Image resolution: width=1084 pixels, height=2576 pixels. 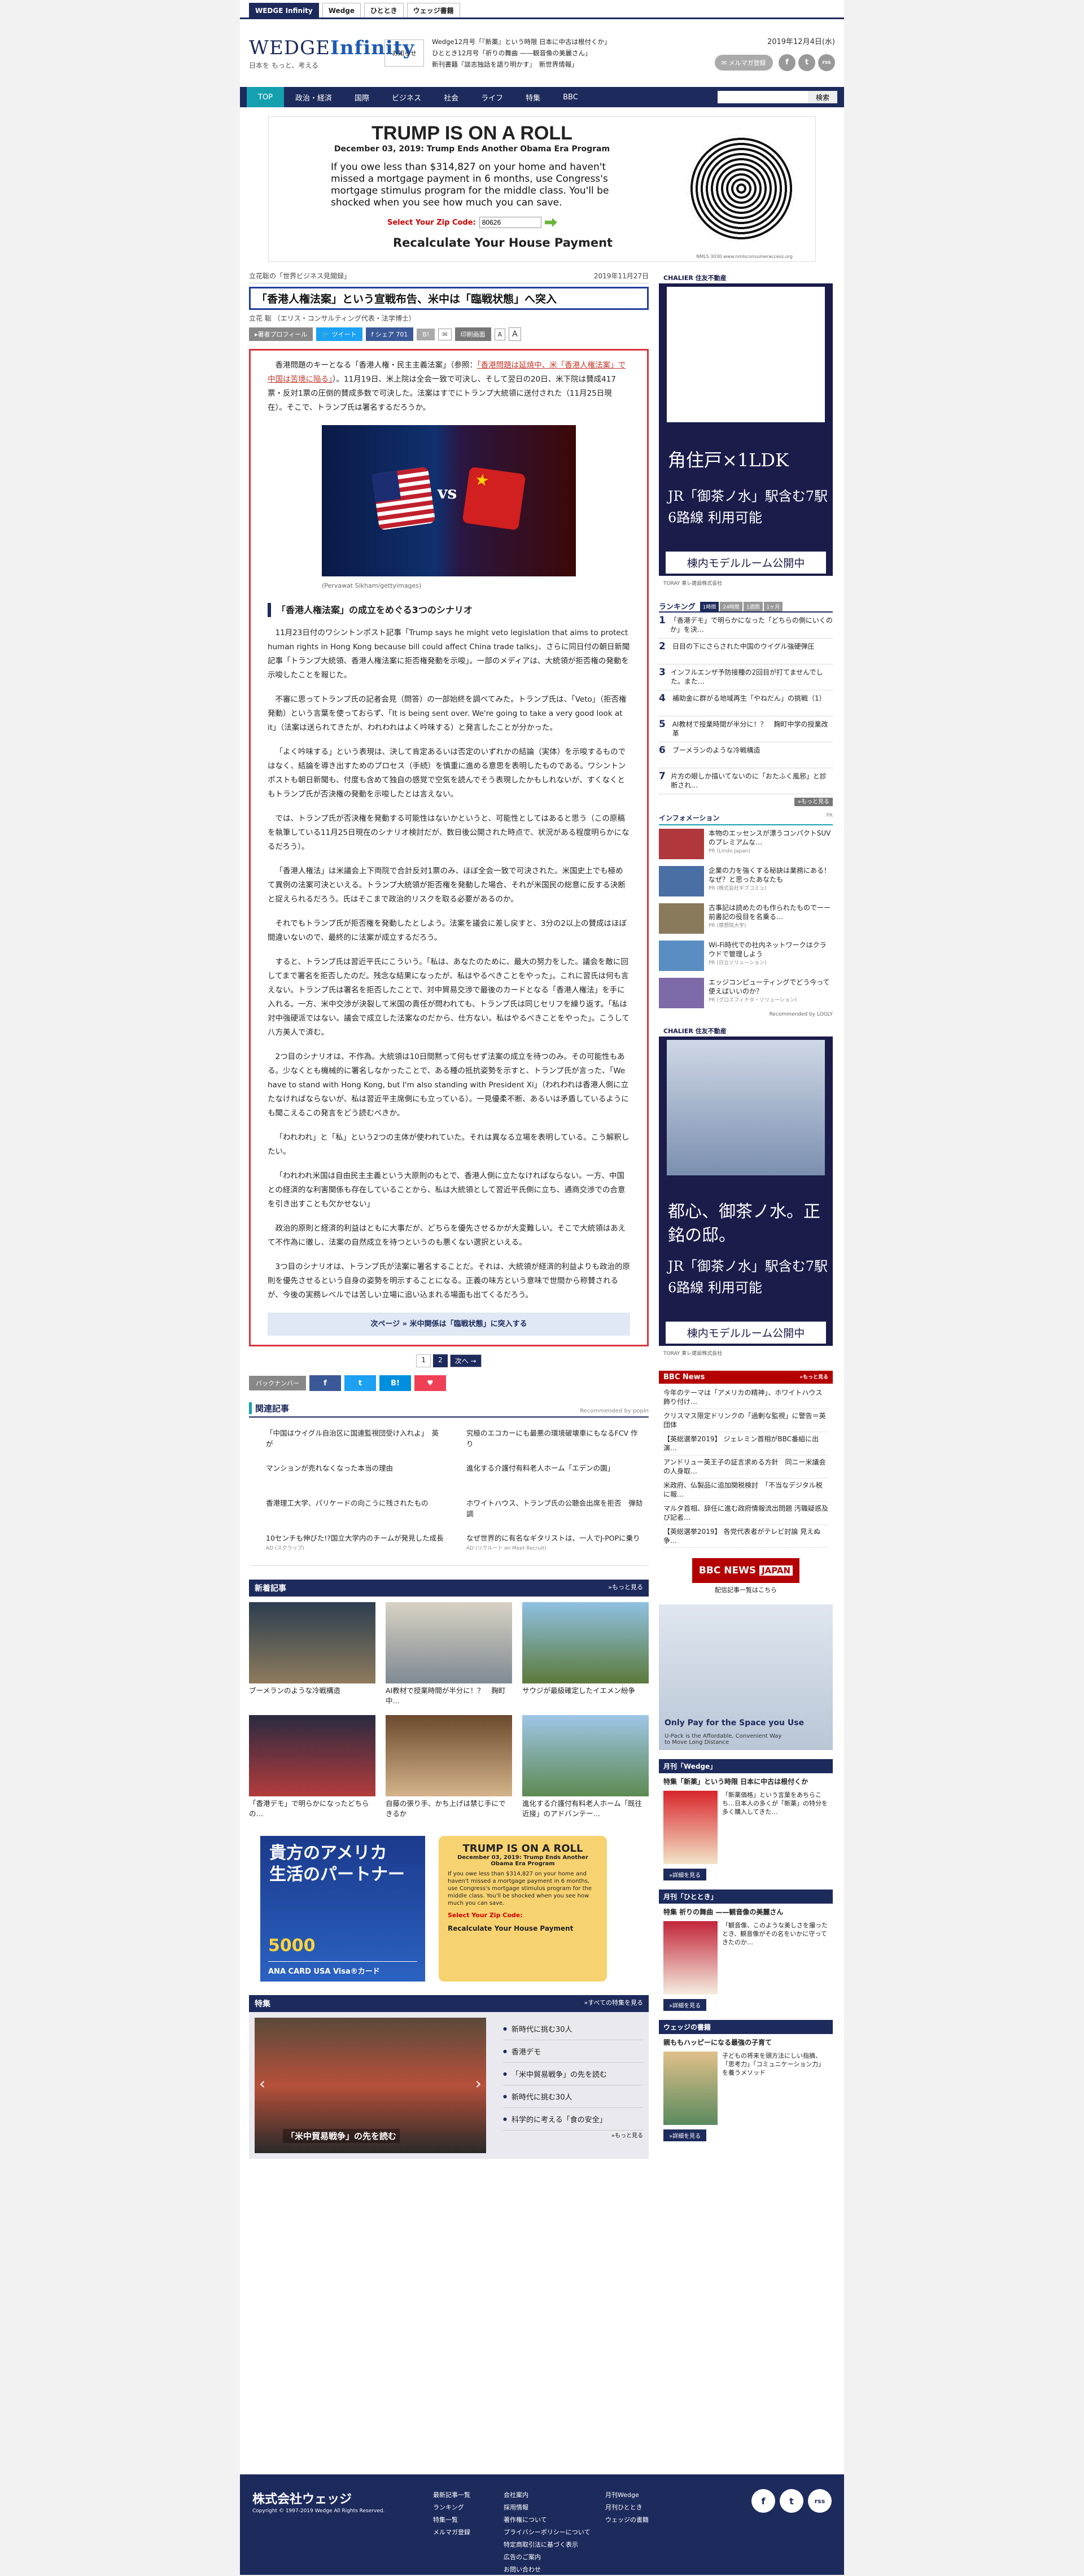 What do you see at coordinates (746, 2040) in the screenshot?
I see `magazine-title: 親ももハッピーになる最強の子育て` at bounding box center [746, 2040].